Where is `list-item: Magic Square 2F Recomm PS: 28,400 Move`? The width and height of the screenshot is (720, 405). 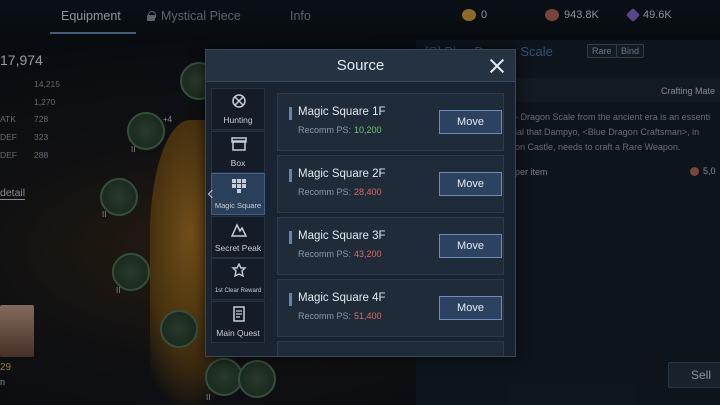 list-item: Magic Square 2F Recomm PS: 28,400 Move is located at coordinates (390, 184).